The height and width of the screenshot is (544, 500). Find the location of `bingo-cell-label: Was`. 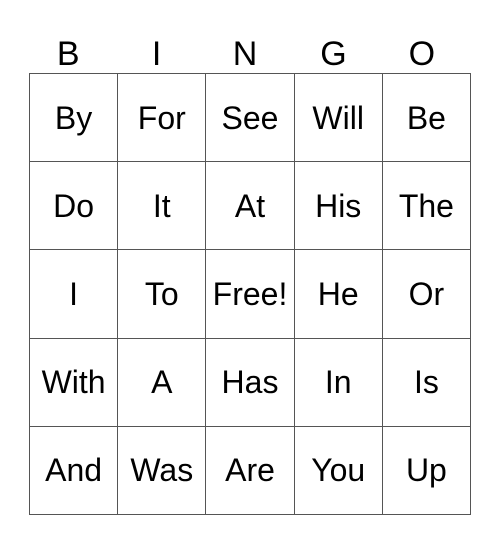

bingo-cell-label: Was is located at coordinates (162, 470).